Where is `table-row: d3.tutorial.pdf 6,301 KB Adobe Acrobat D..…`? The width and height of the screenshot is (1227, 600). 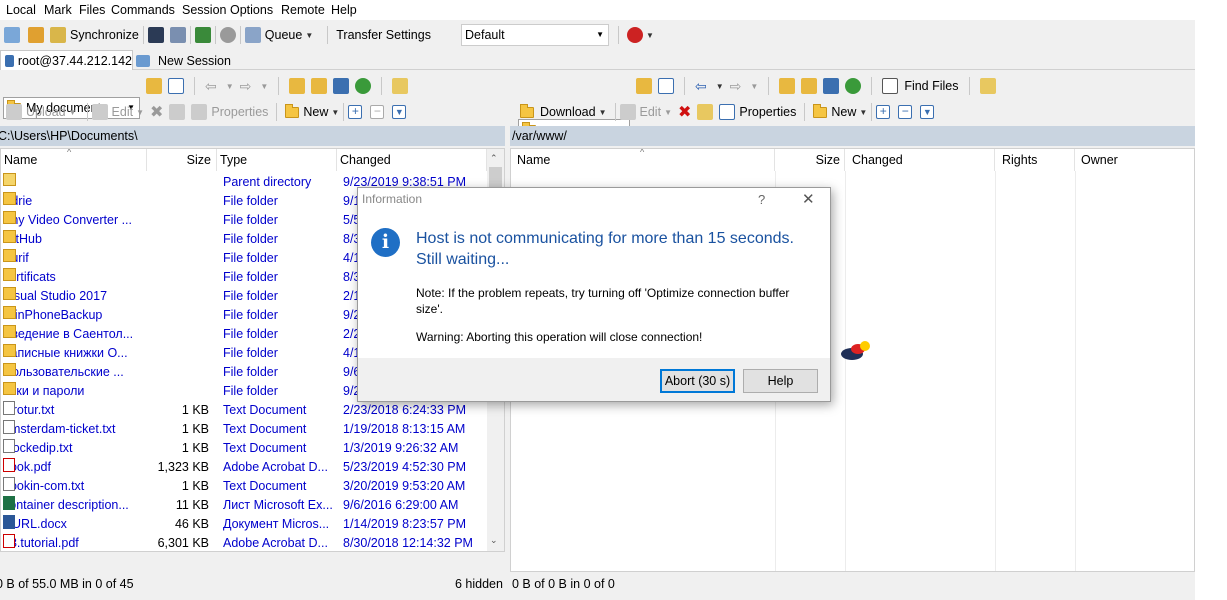 table-row: d3.tutorial.pdf 6,301 KB Adobe Acrobat D..… is located at coordinates (244, 542).